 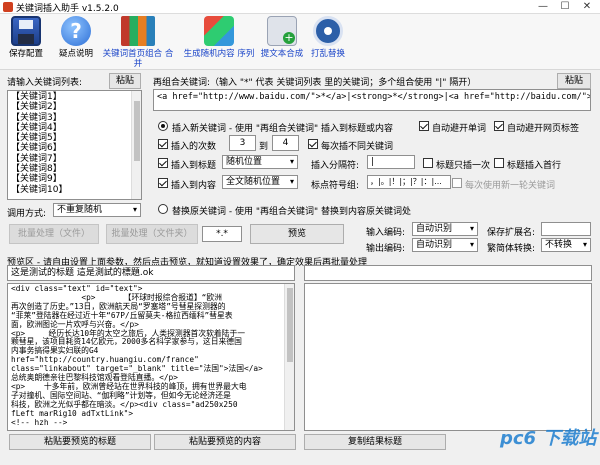 I want to click on random-content-button: 生成随机内容 序列, so click(x=219, y=37).